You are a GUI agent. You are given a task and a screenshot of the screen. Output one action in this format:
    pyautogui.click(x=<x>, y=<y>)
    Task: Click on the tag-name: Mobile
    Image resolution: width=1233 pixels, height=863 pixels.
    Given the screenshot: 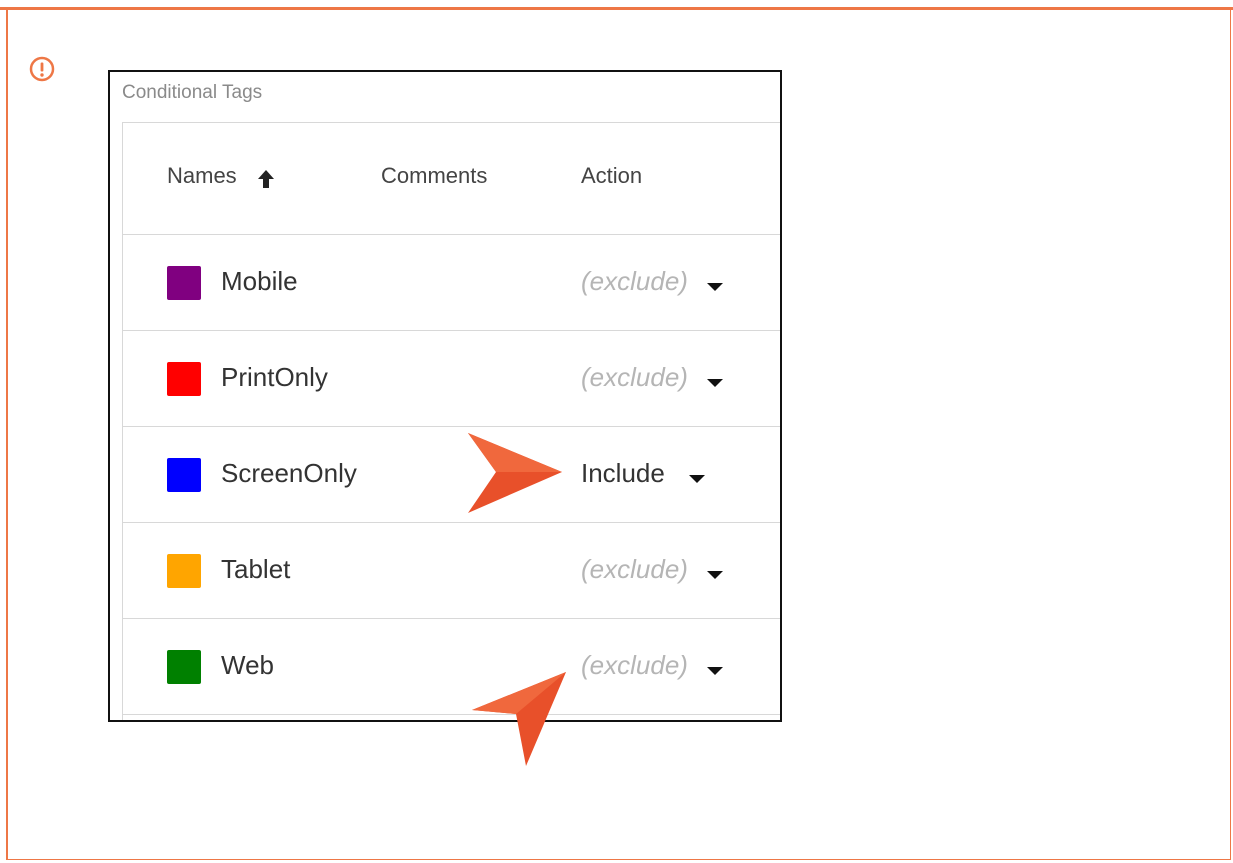 What is the action you would take?
    pyautogui.click(x=259, y=281)
    